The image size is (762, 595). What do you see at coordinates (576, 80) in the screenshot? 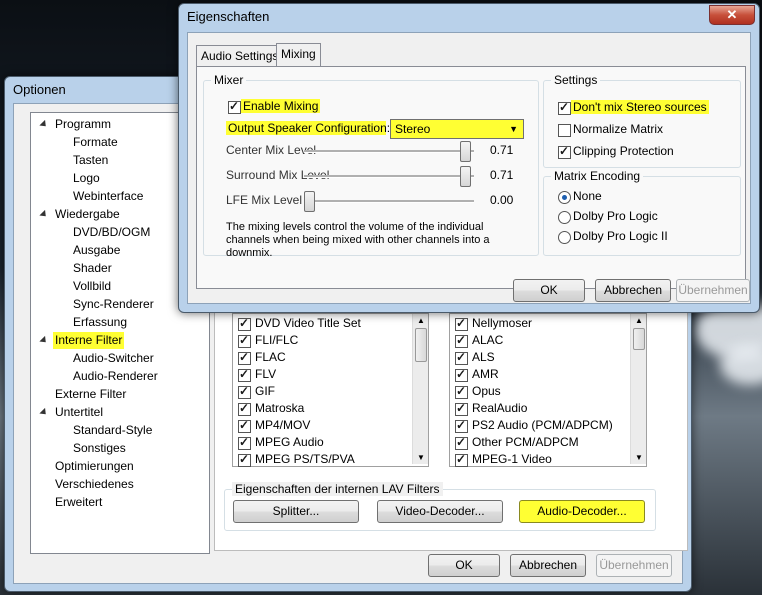
I see `settings-group-label: Settings` at bounding box center [576, 80].